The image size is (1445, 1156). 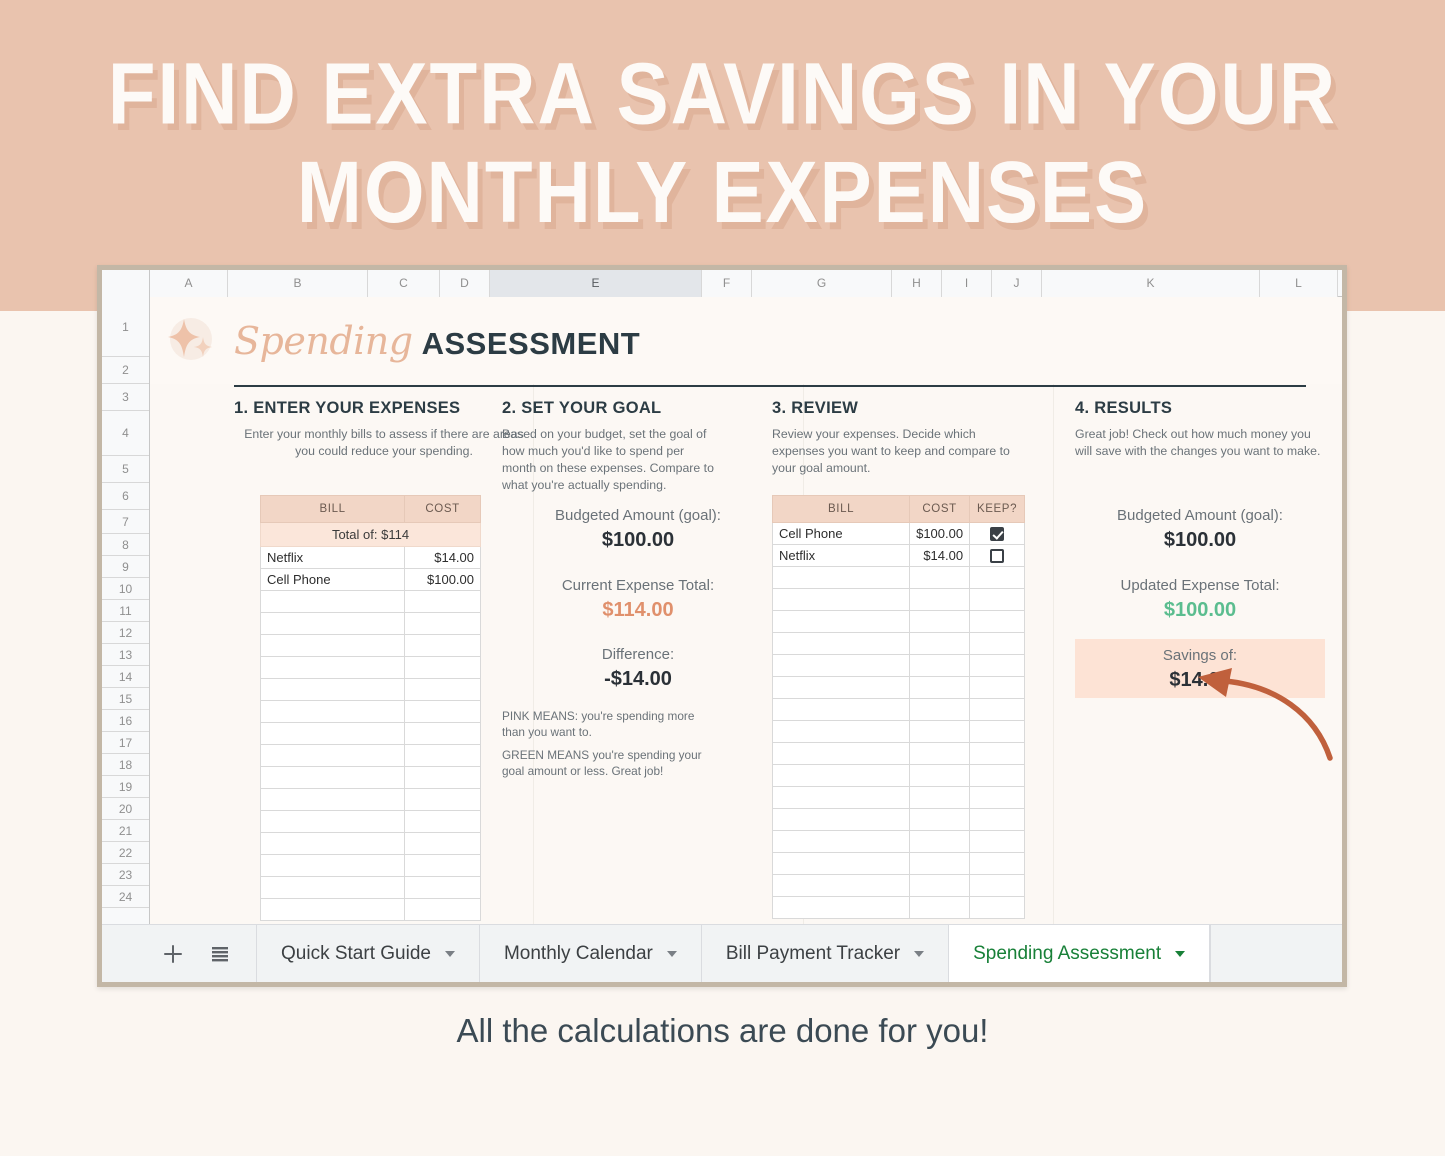 What do you see at coordinates (125, 567) in the screenshot?
I see `row-header-9: 9` at bounding box center [125, 567].